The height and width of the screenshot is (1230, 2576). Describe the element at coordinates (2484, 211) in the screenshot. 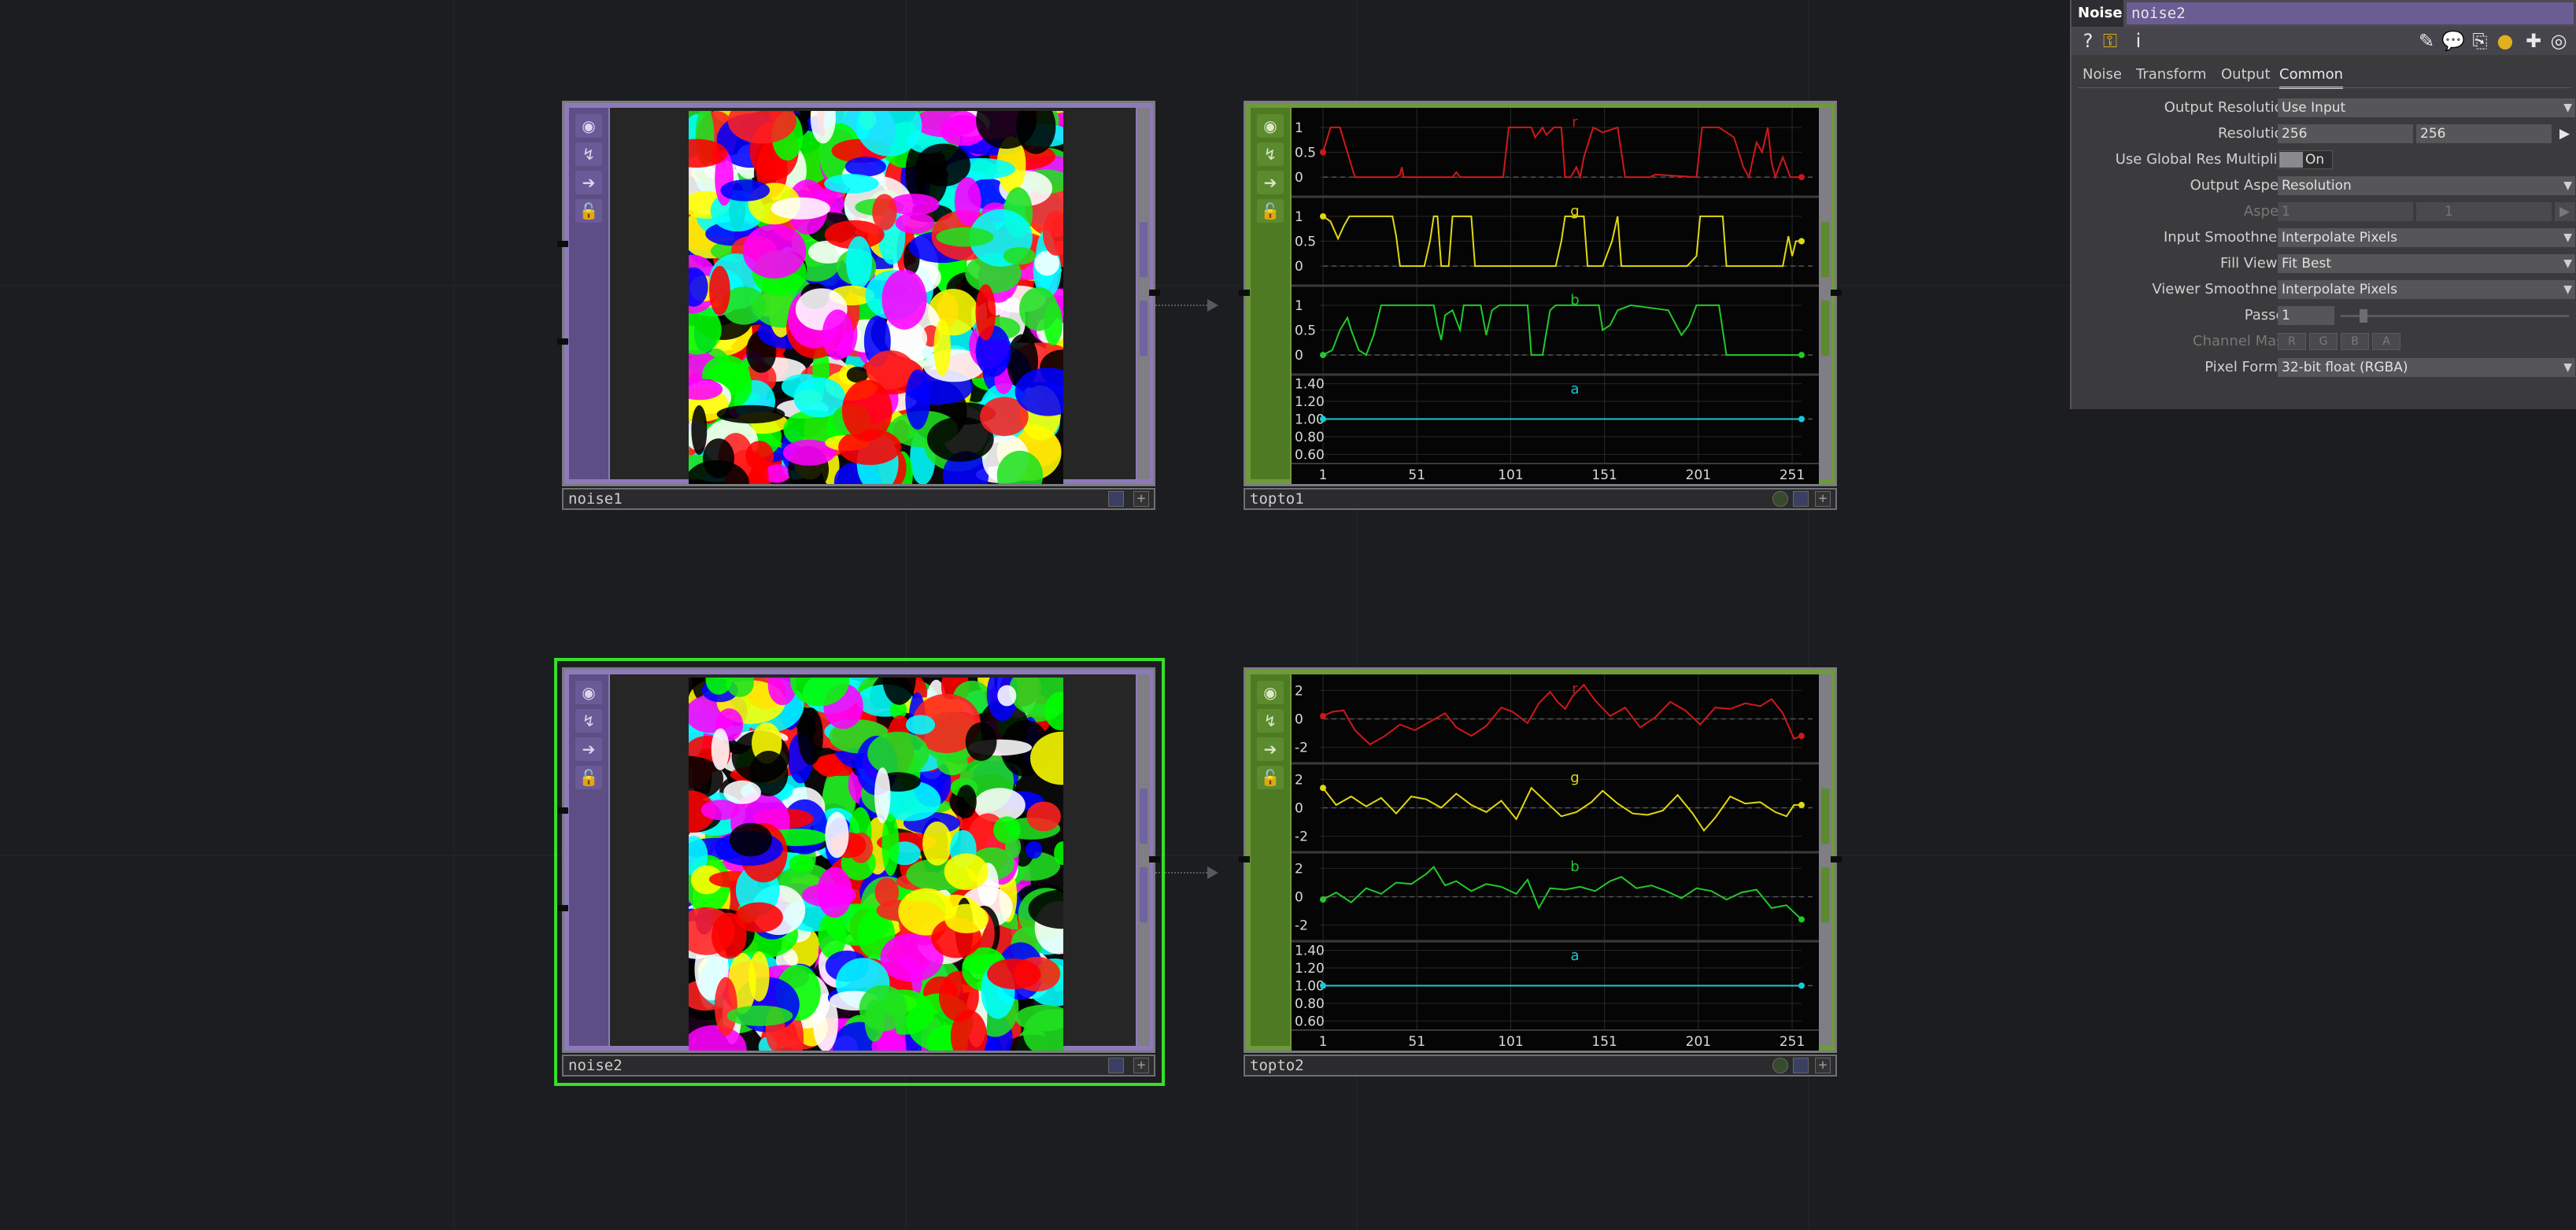

I see `aspect-h-field: 1` at that location.